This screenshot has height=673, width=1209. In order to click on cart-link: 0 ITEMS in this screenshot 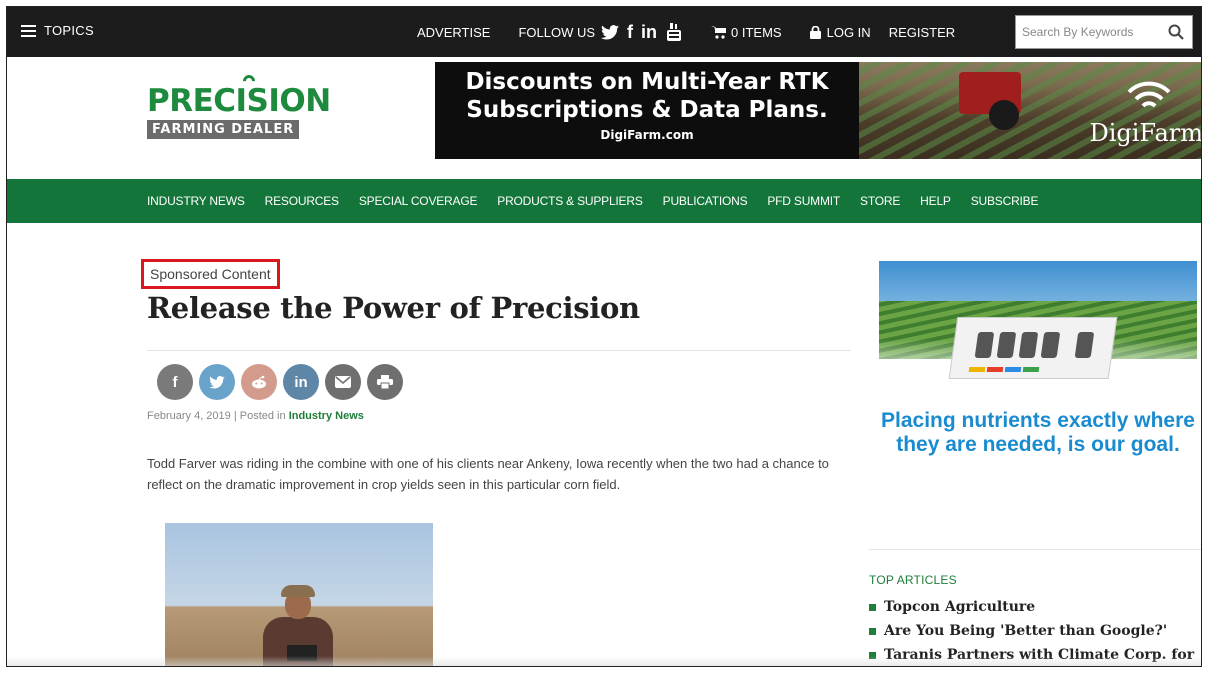, I will do `click(746, 32)`.